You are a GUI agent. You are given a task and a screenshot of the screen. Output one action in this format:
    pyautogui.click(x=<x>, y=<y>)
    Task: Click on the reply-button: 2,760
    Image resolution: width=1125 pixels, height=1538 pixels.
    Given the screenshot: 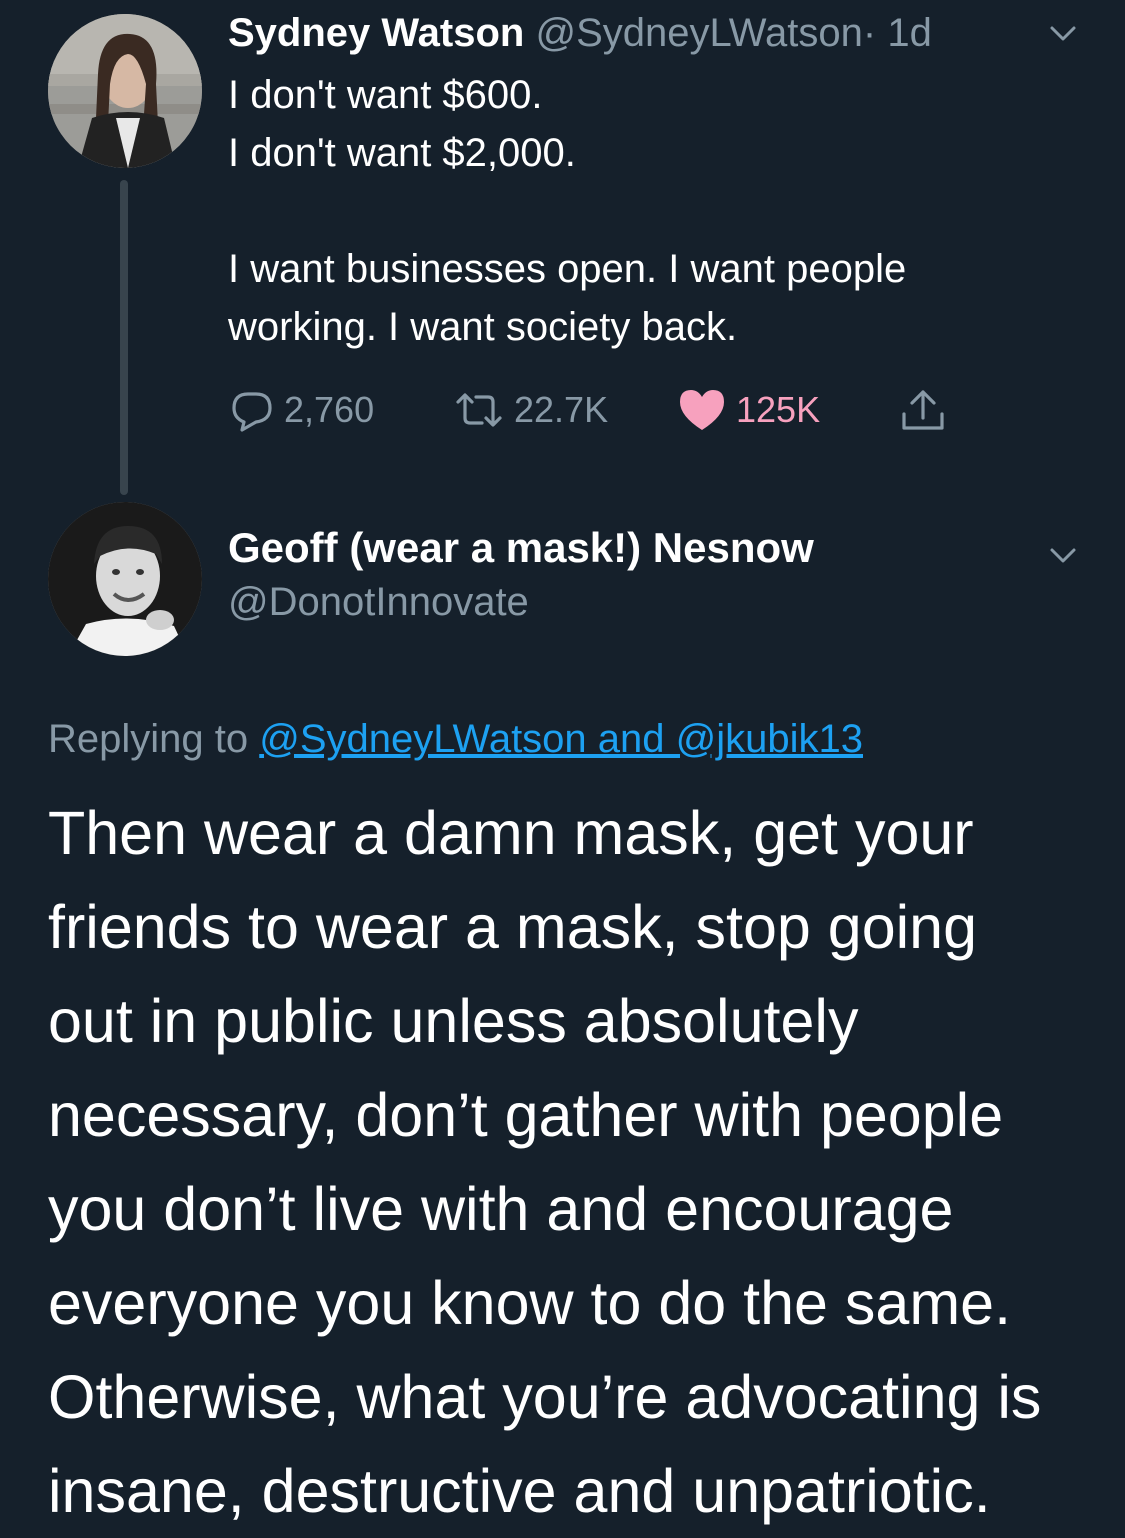 What is the action you would take?
    pyautogui.click(x=301, y=410)
    